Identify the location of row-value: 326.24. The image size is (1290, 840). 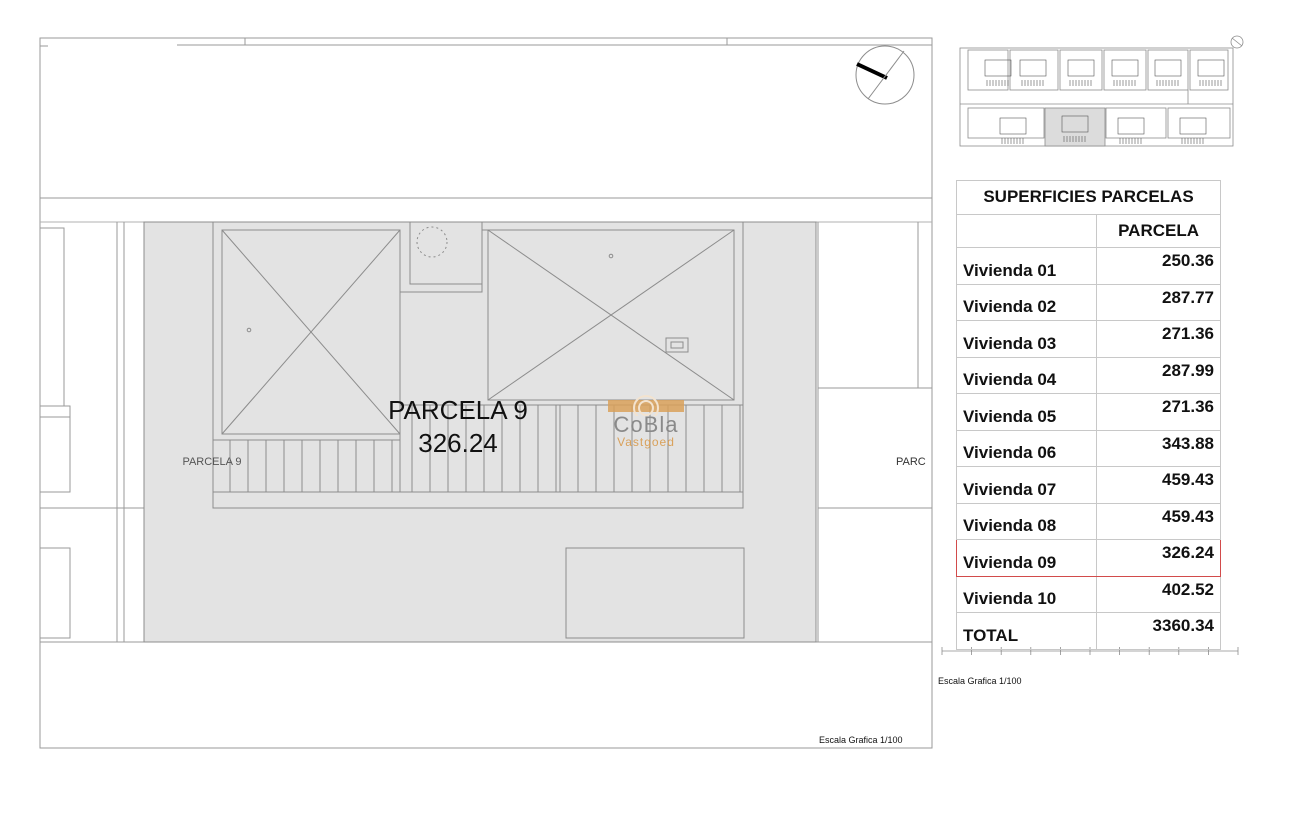
(1158, 558).